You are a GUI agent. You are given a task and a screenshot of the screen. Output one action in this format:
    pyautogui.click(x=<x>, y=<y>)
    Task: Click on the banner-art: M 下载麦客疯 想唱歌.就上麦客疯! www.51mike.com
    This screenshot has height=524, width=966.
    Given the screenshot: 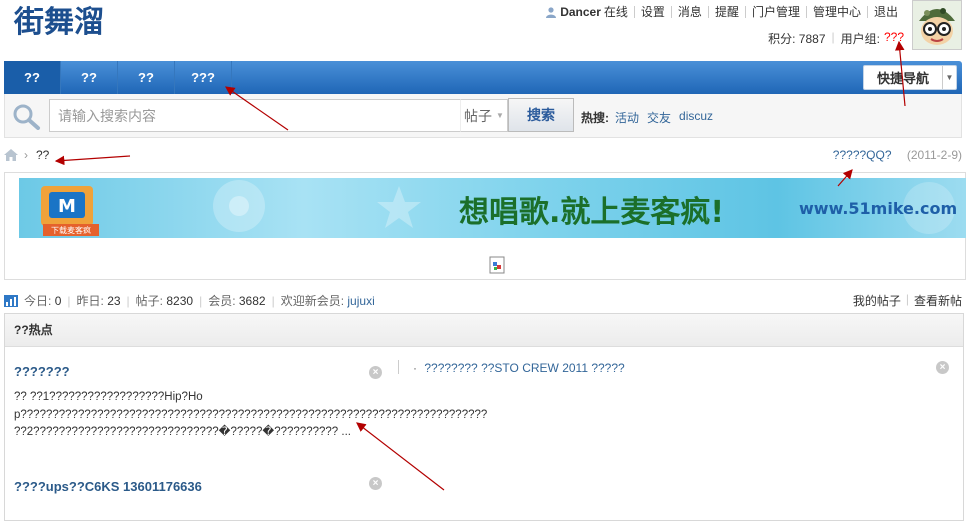 What is the action you would take?
    pyautogui.click(x=499, y=208)
    